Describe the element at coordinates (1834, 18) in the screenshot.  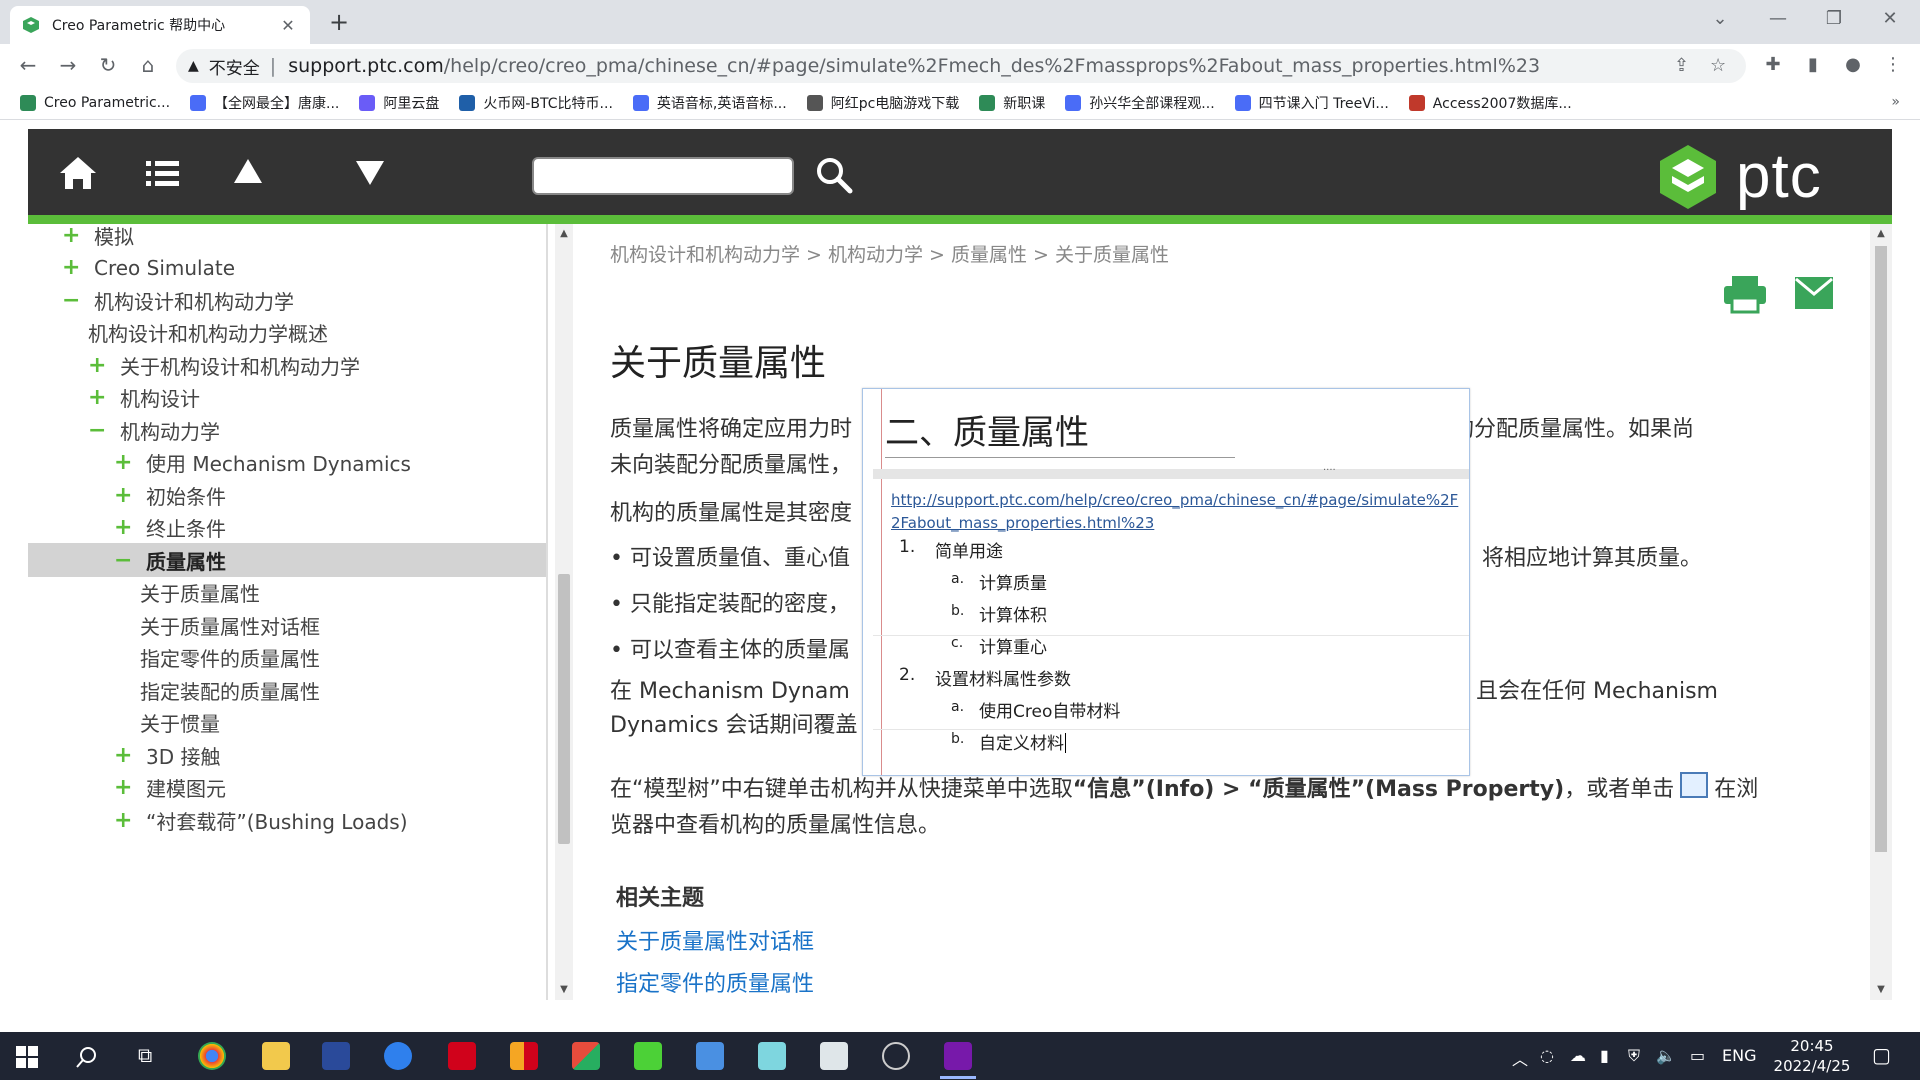
I see `restore-button: ❐` at that location.